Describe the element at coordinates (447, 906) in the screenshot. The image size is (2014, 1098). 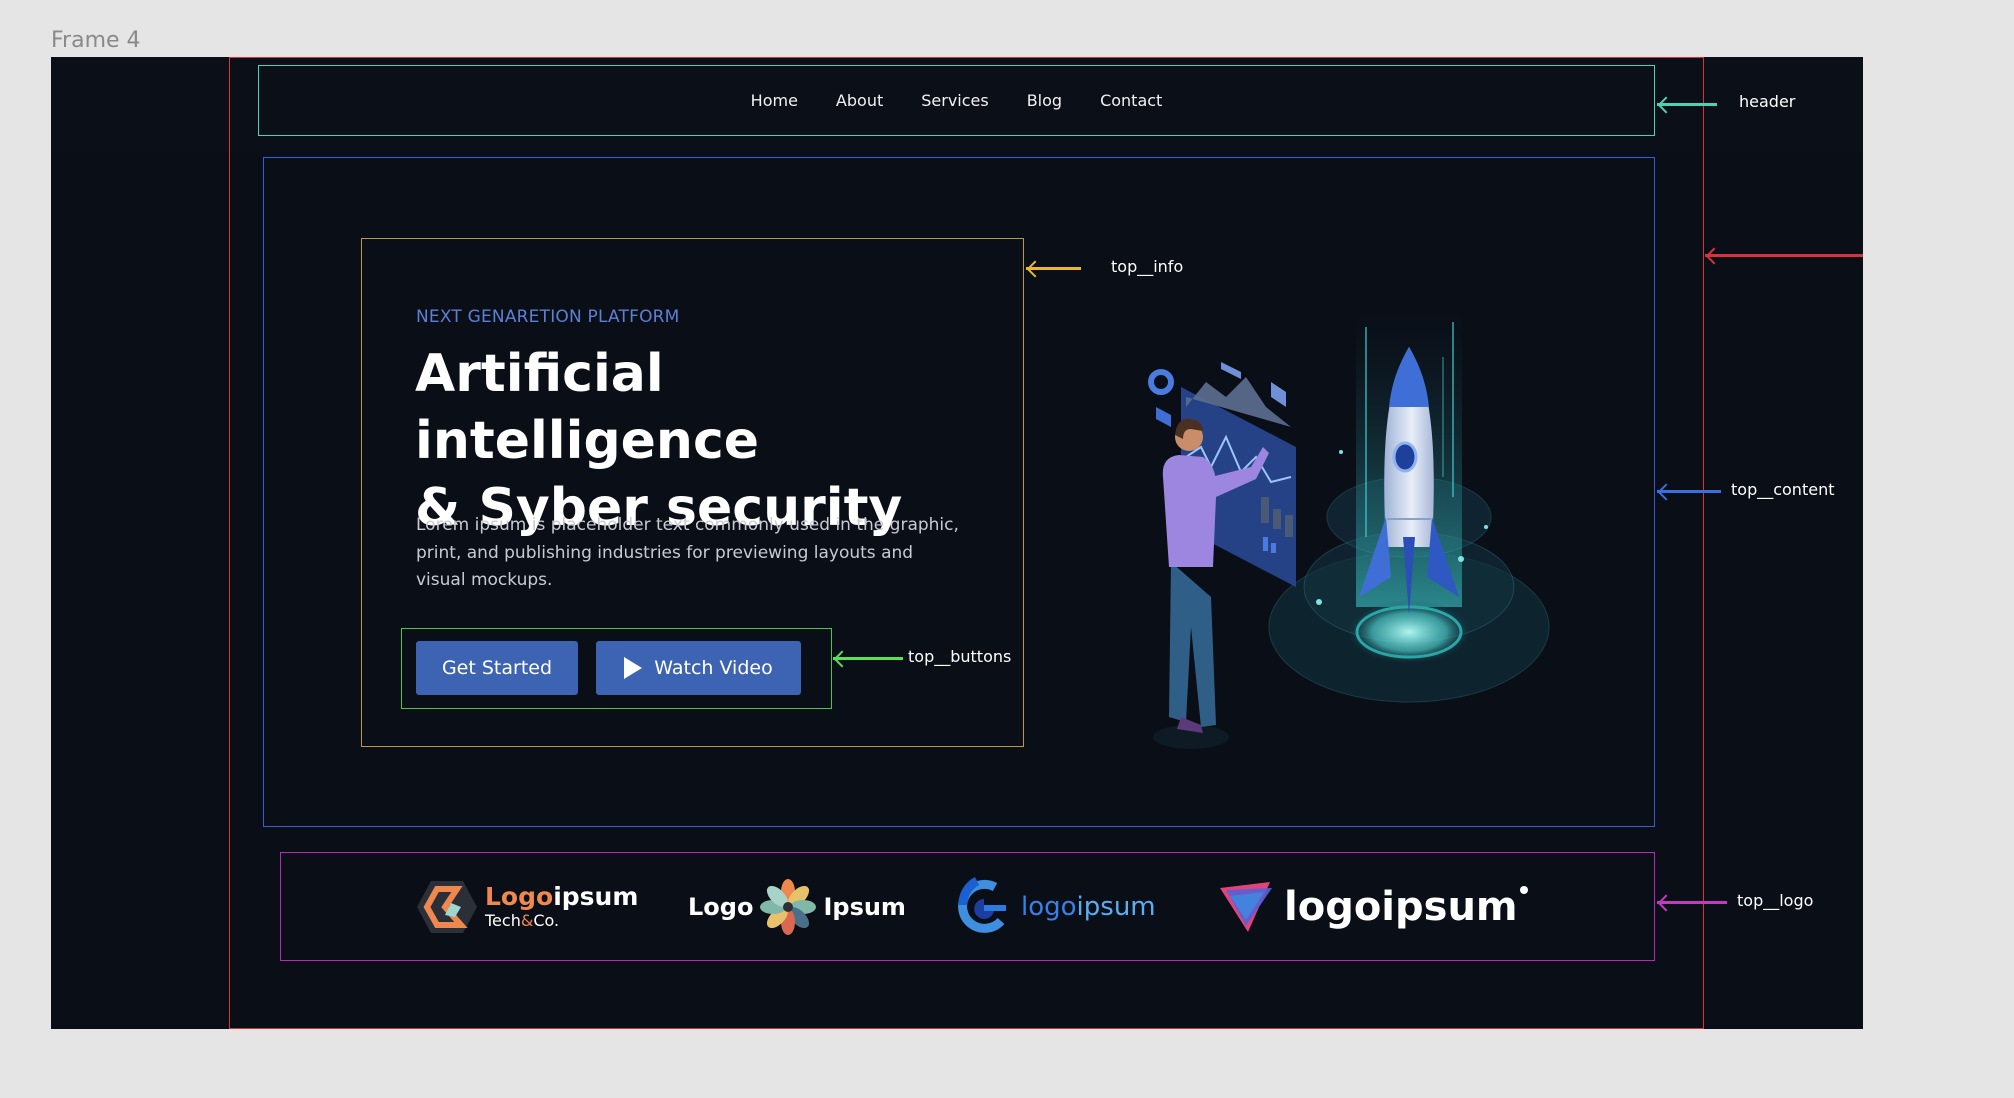
I see `hexagon-logo-icon` at that location.